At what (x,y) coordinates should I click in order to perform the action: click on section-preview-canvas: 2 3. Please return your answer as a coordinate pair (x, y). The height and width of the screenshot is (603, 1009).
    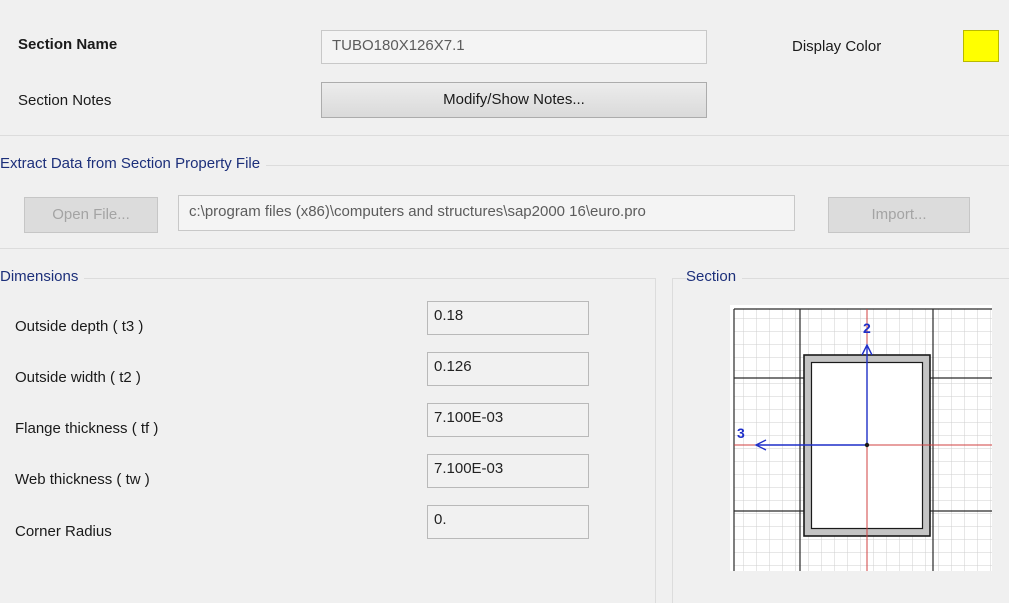
    Looking at the image, I should click on (861, 438).